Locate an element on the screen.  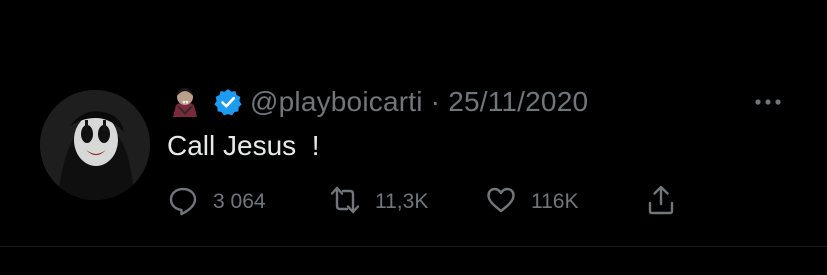
retweet-count: 11,3K is located at coordinates (402, 201).